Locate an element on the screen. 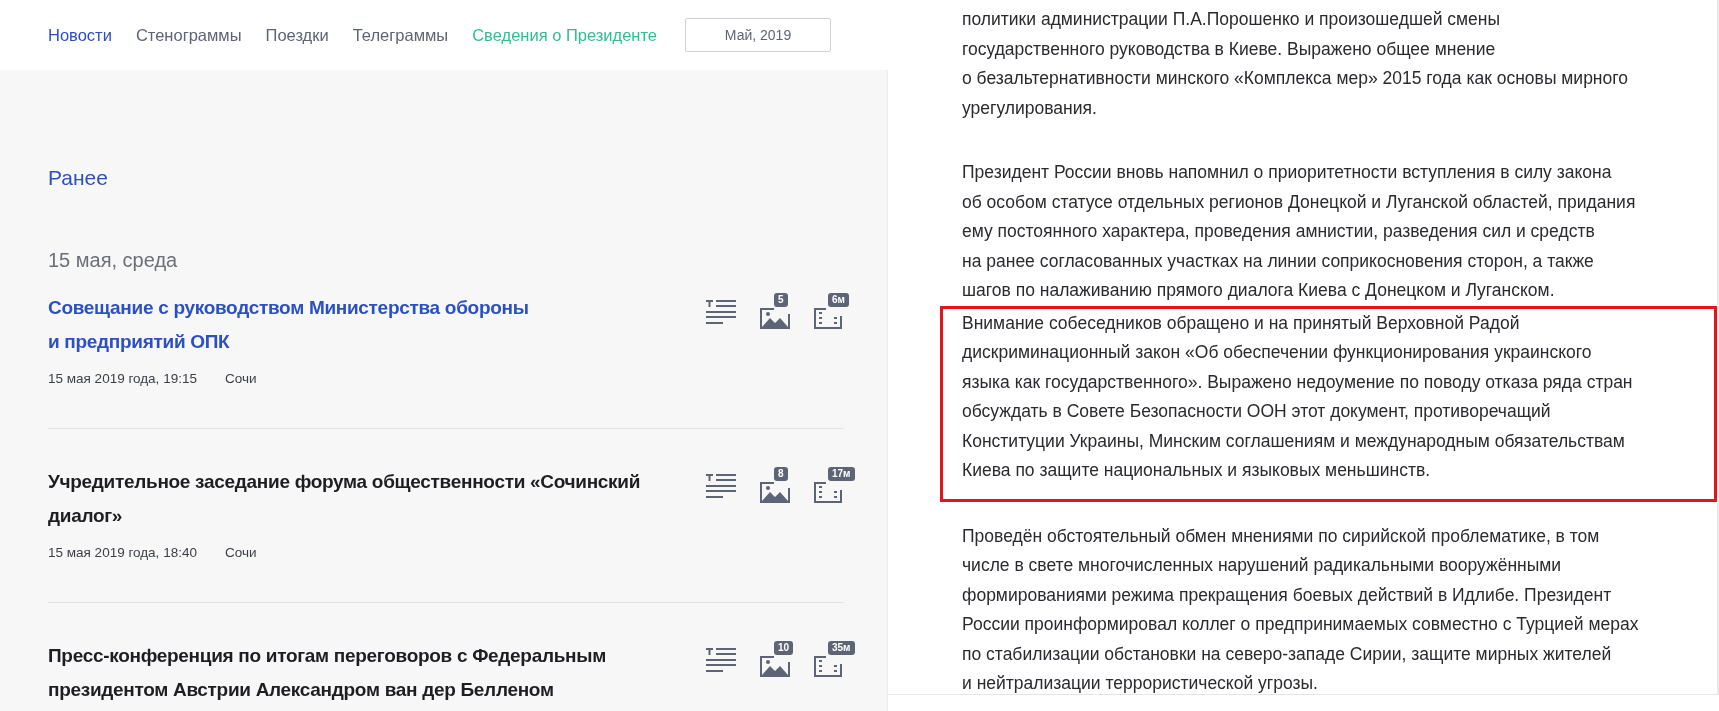 The height and width of the screenshot is (711, 1719). section-heading: Ранее is located at coordinates (78, 178).